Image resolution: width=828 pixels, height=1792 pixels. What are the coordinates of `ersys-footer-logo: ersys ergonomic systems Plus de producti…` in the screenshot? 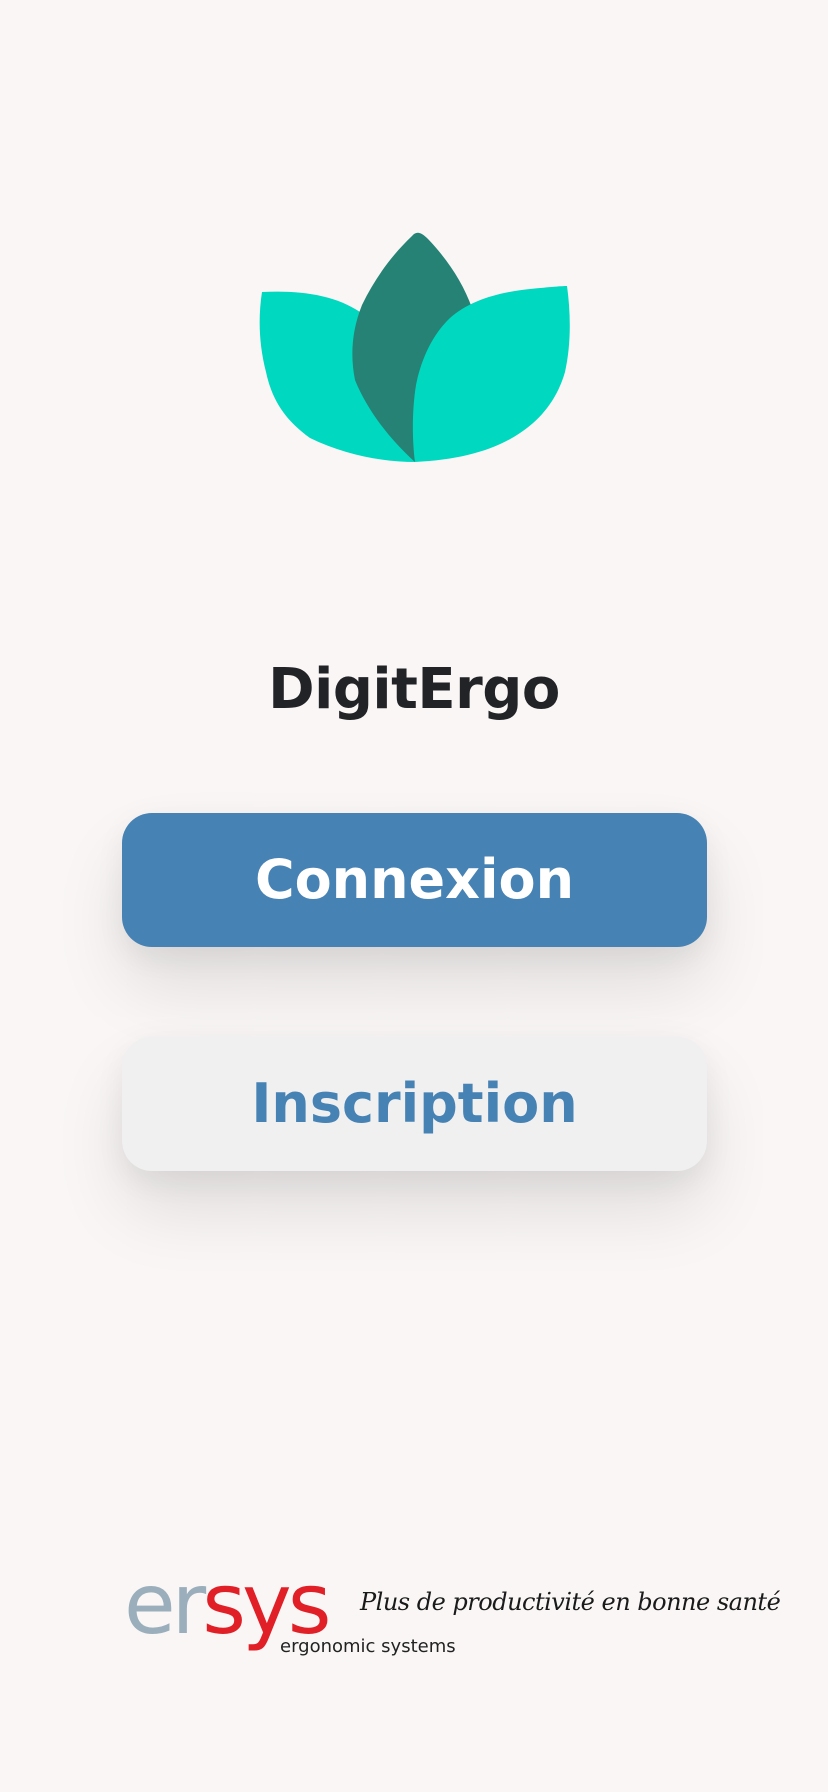 It's located at (452, 1610).